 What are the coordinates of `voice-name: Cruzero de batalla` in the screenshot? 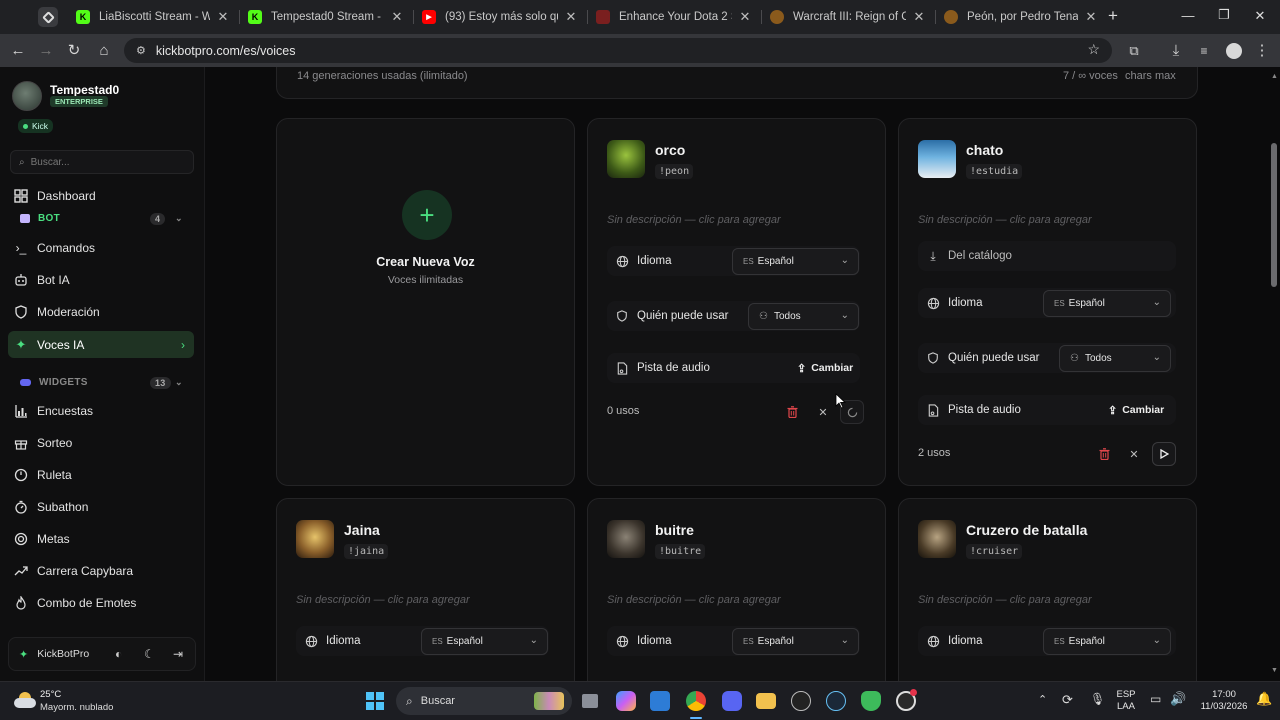 It's located at (1026, 530).